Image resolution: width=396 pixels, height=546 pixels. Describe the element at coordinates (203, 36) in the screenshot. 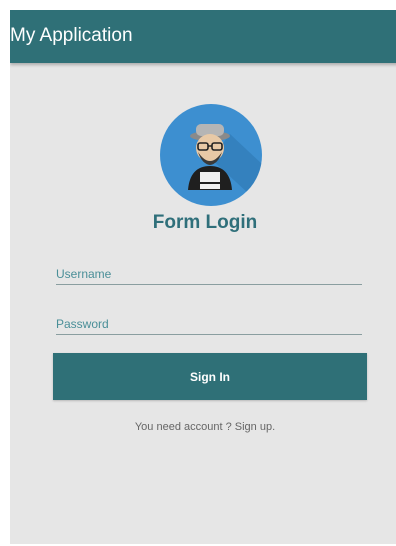

I see `app-bar: My Application` at that location.